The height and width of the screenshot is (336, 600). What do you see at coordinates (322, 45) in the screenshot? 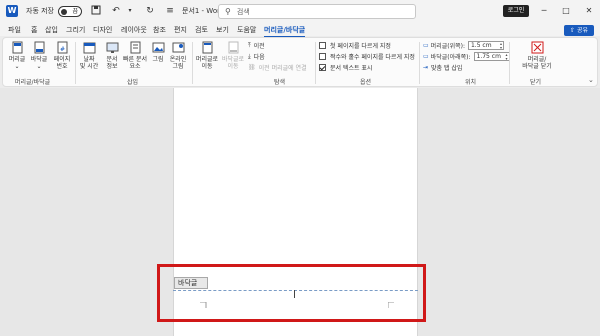
I see `different-first-page-checkbox` at bounding box center [322, 45].